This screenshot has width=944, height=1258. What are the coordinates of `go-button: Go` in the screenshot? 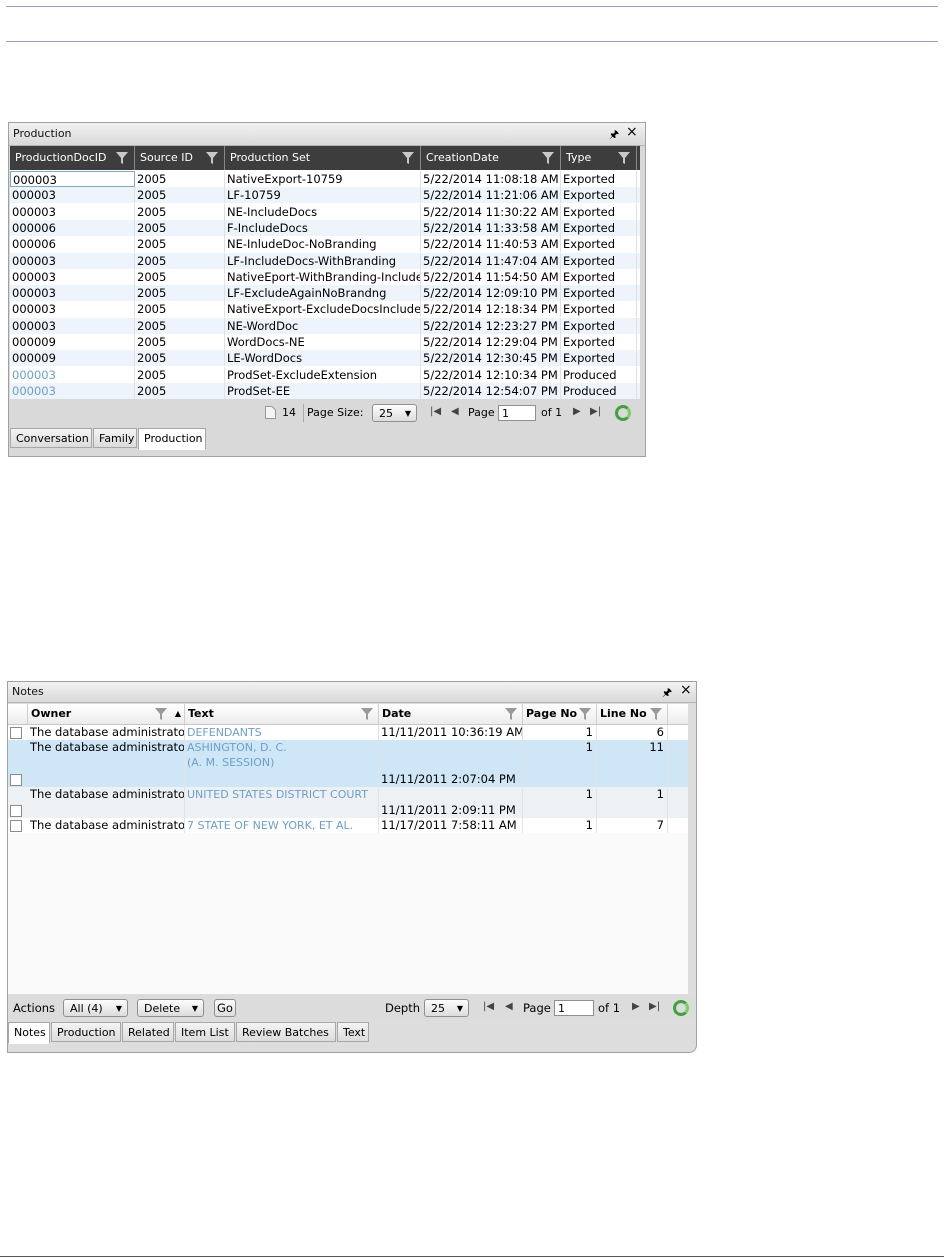 It's located at (225, 1008).